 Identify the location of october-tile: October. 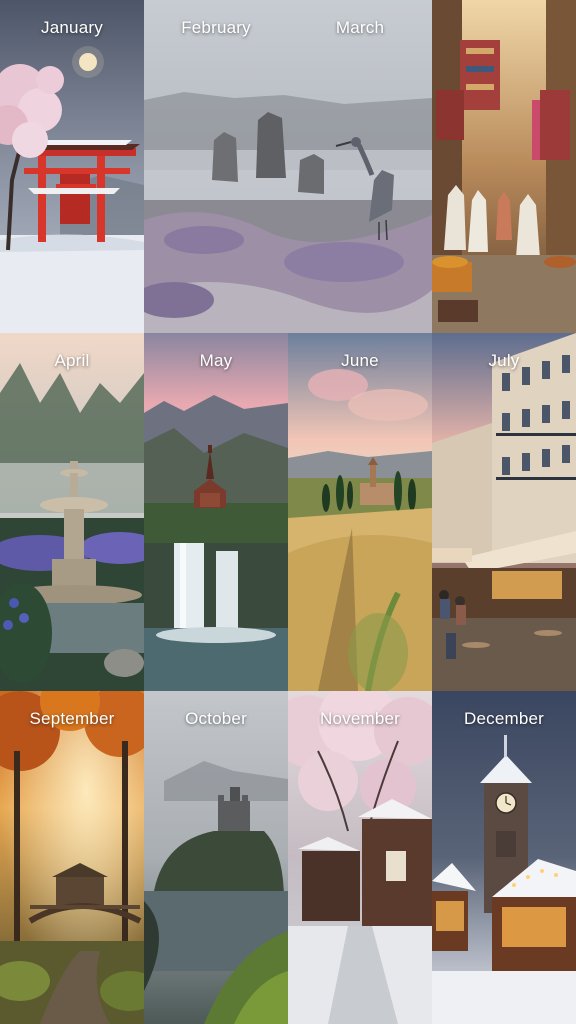
(216, 857).